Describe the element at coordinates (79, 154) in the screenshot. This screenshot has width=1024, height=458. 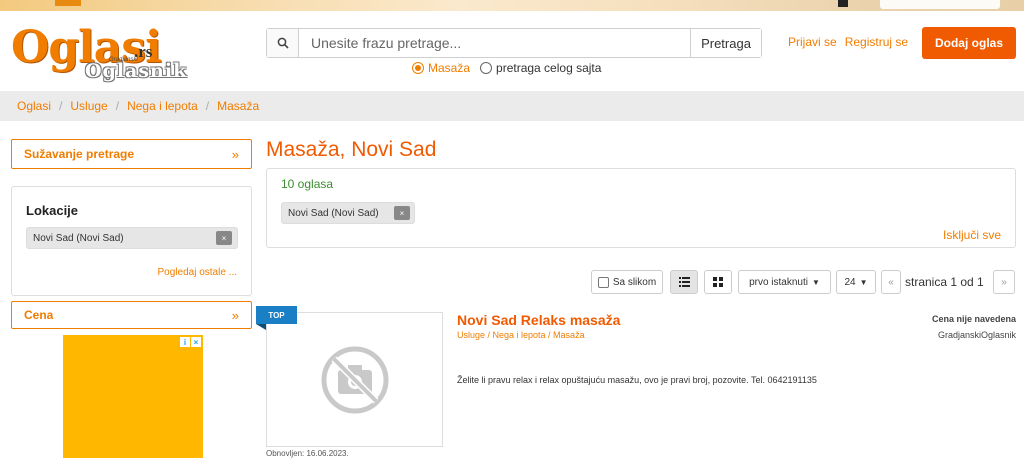
I see `narrow-search-label: Sužavanje pretrage` at that location.